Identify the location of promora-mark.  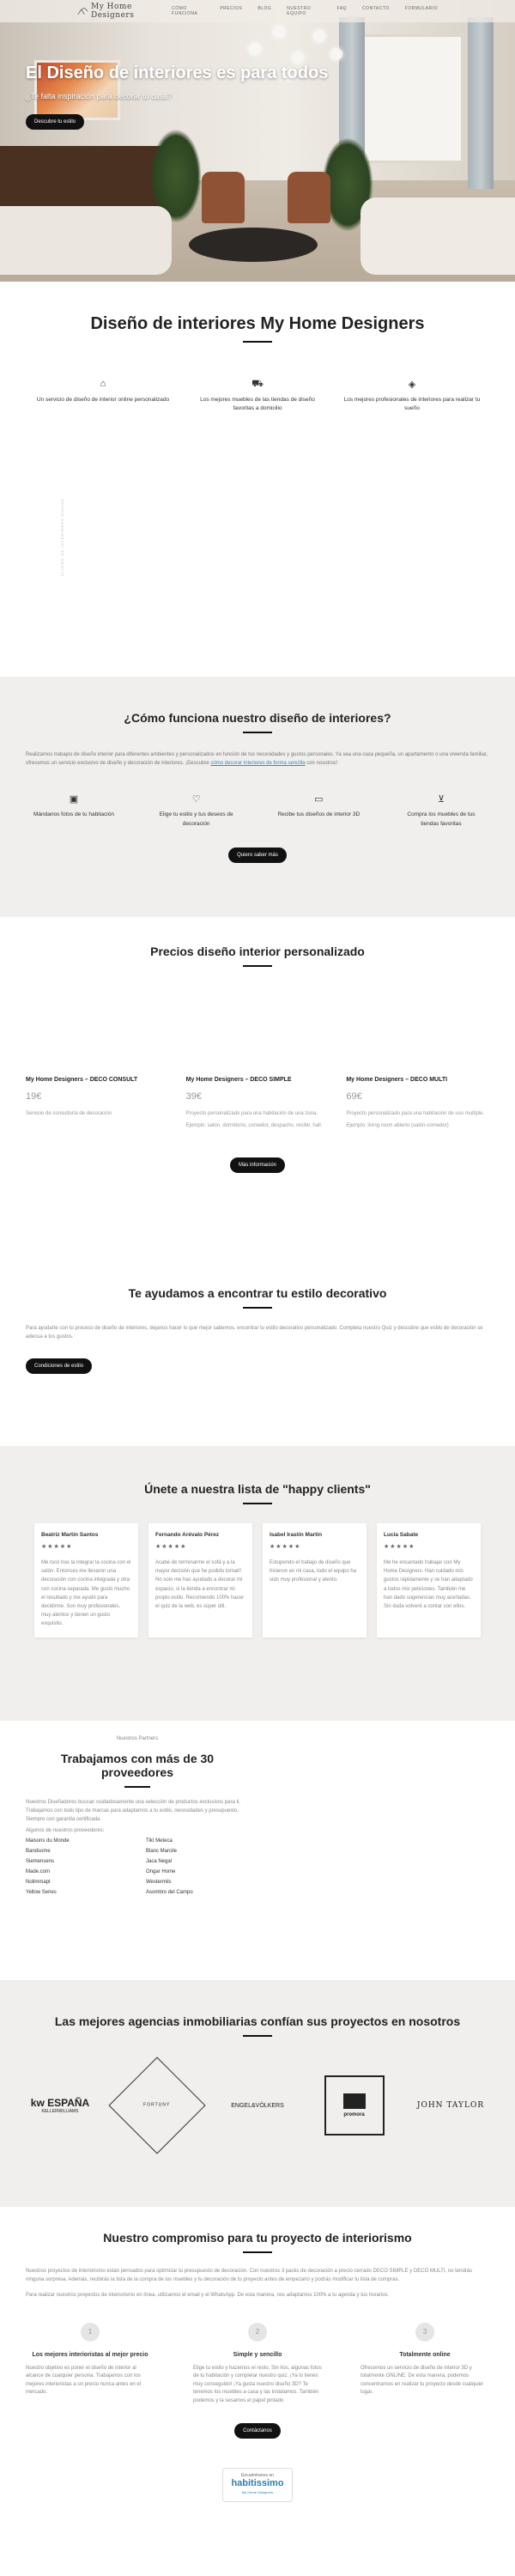
(354, 2101).